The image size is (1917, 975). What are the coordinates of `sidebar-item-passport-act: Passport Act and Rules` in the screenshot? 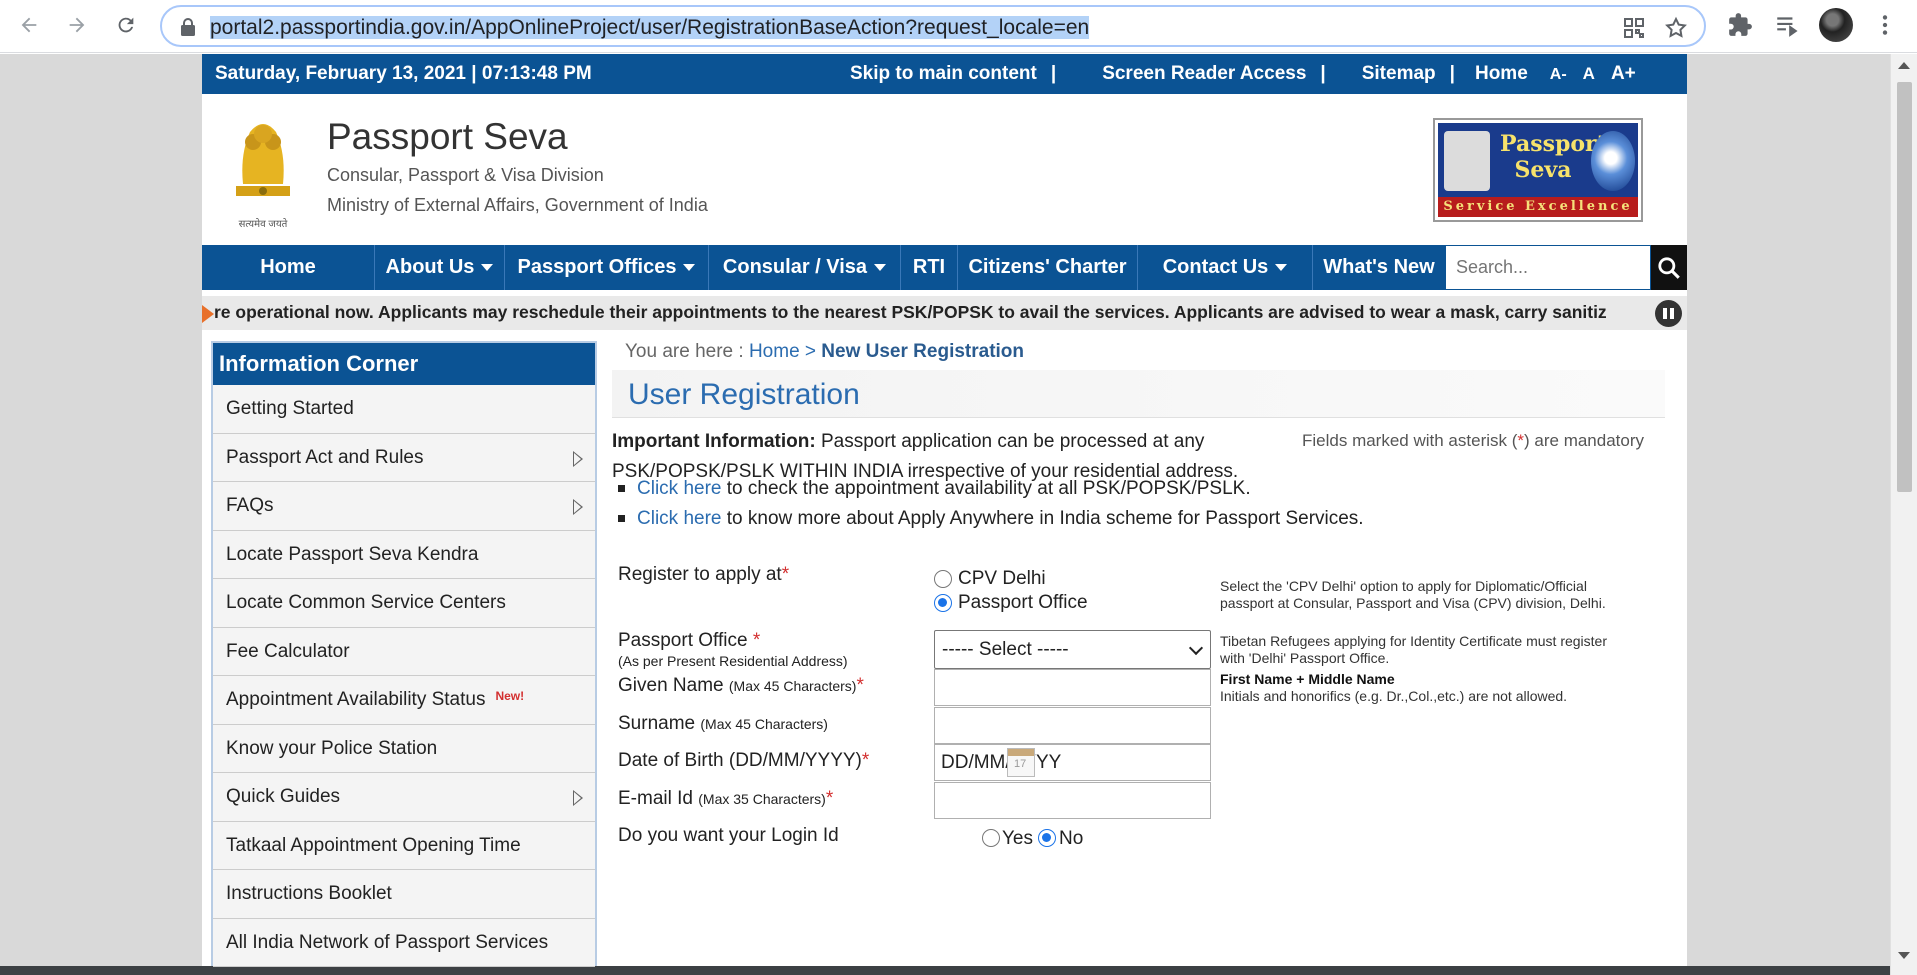 It's located at (404, 457).